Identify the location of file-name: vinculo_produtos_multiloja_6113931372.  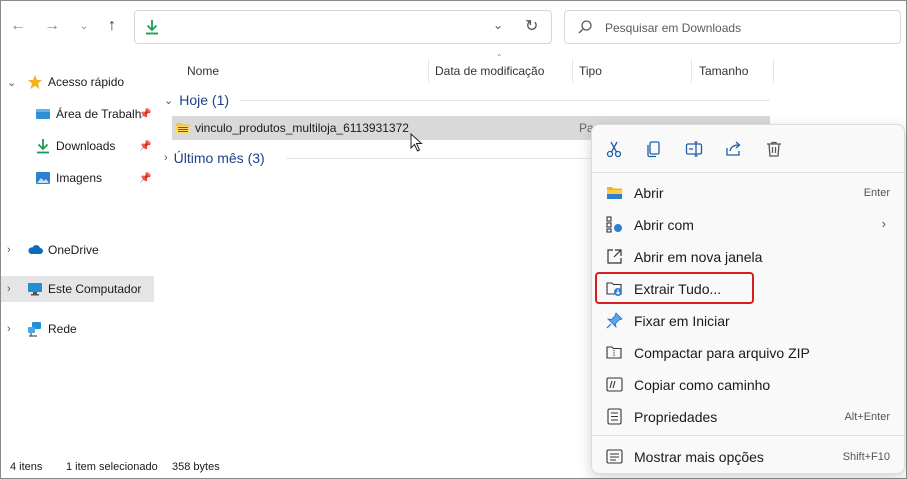
(302, 128).